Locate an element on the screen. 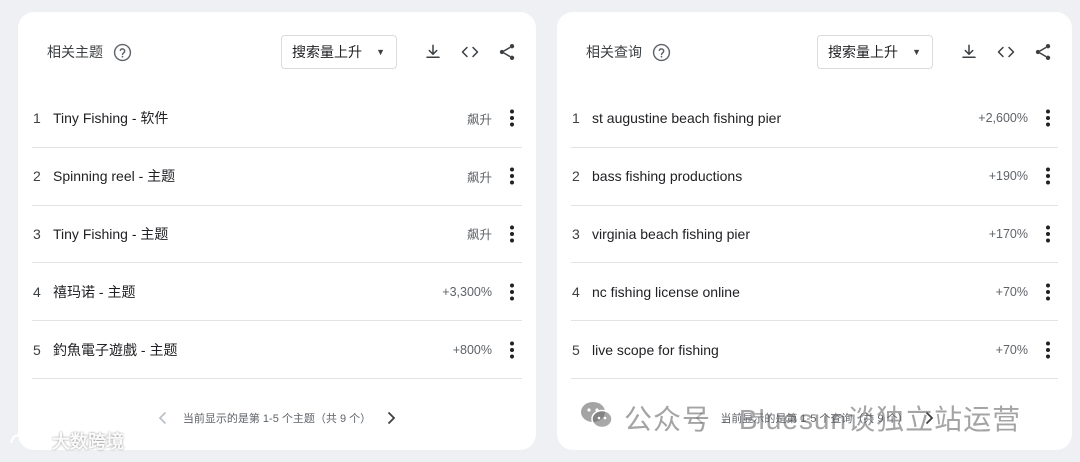 This screenshot has height=462, width=1080. card-title: 相关查询 is located at coordinates (614, 52).